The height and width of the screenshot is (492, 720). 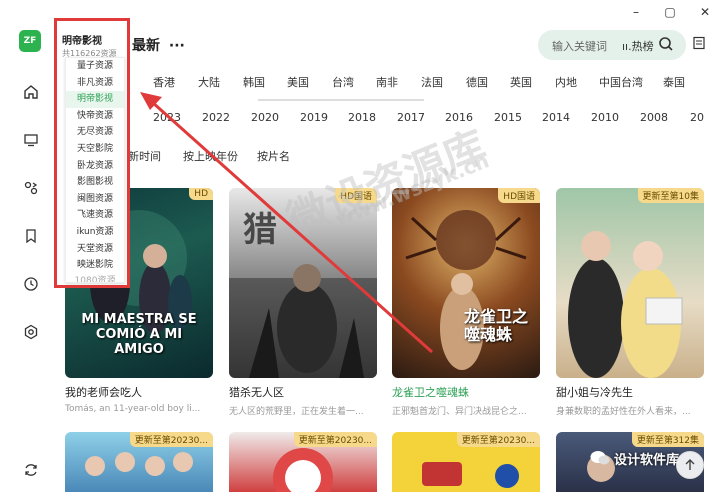 What do you see at coordinates (600, 458) in the screenshot?
I see `wechat-icon` at bounding box center [600, 458].